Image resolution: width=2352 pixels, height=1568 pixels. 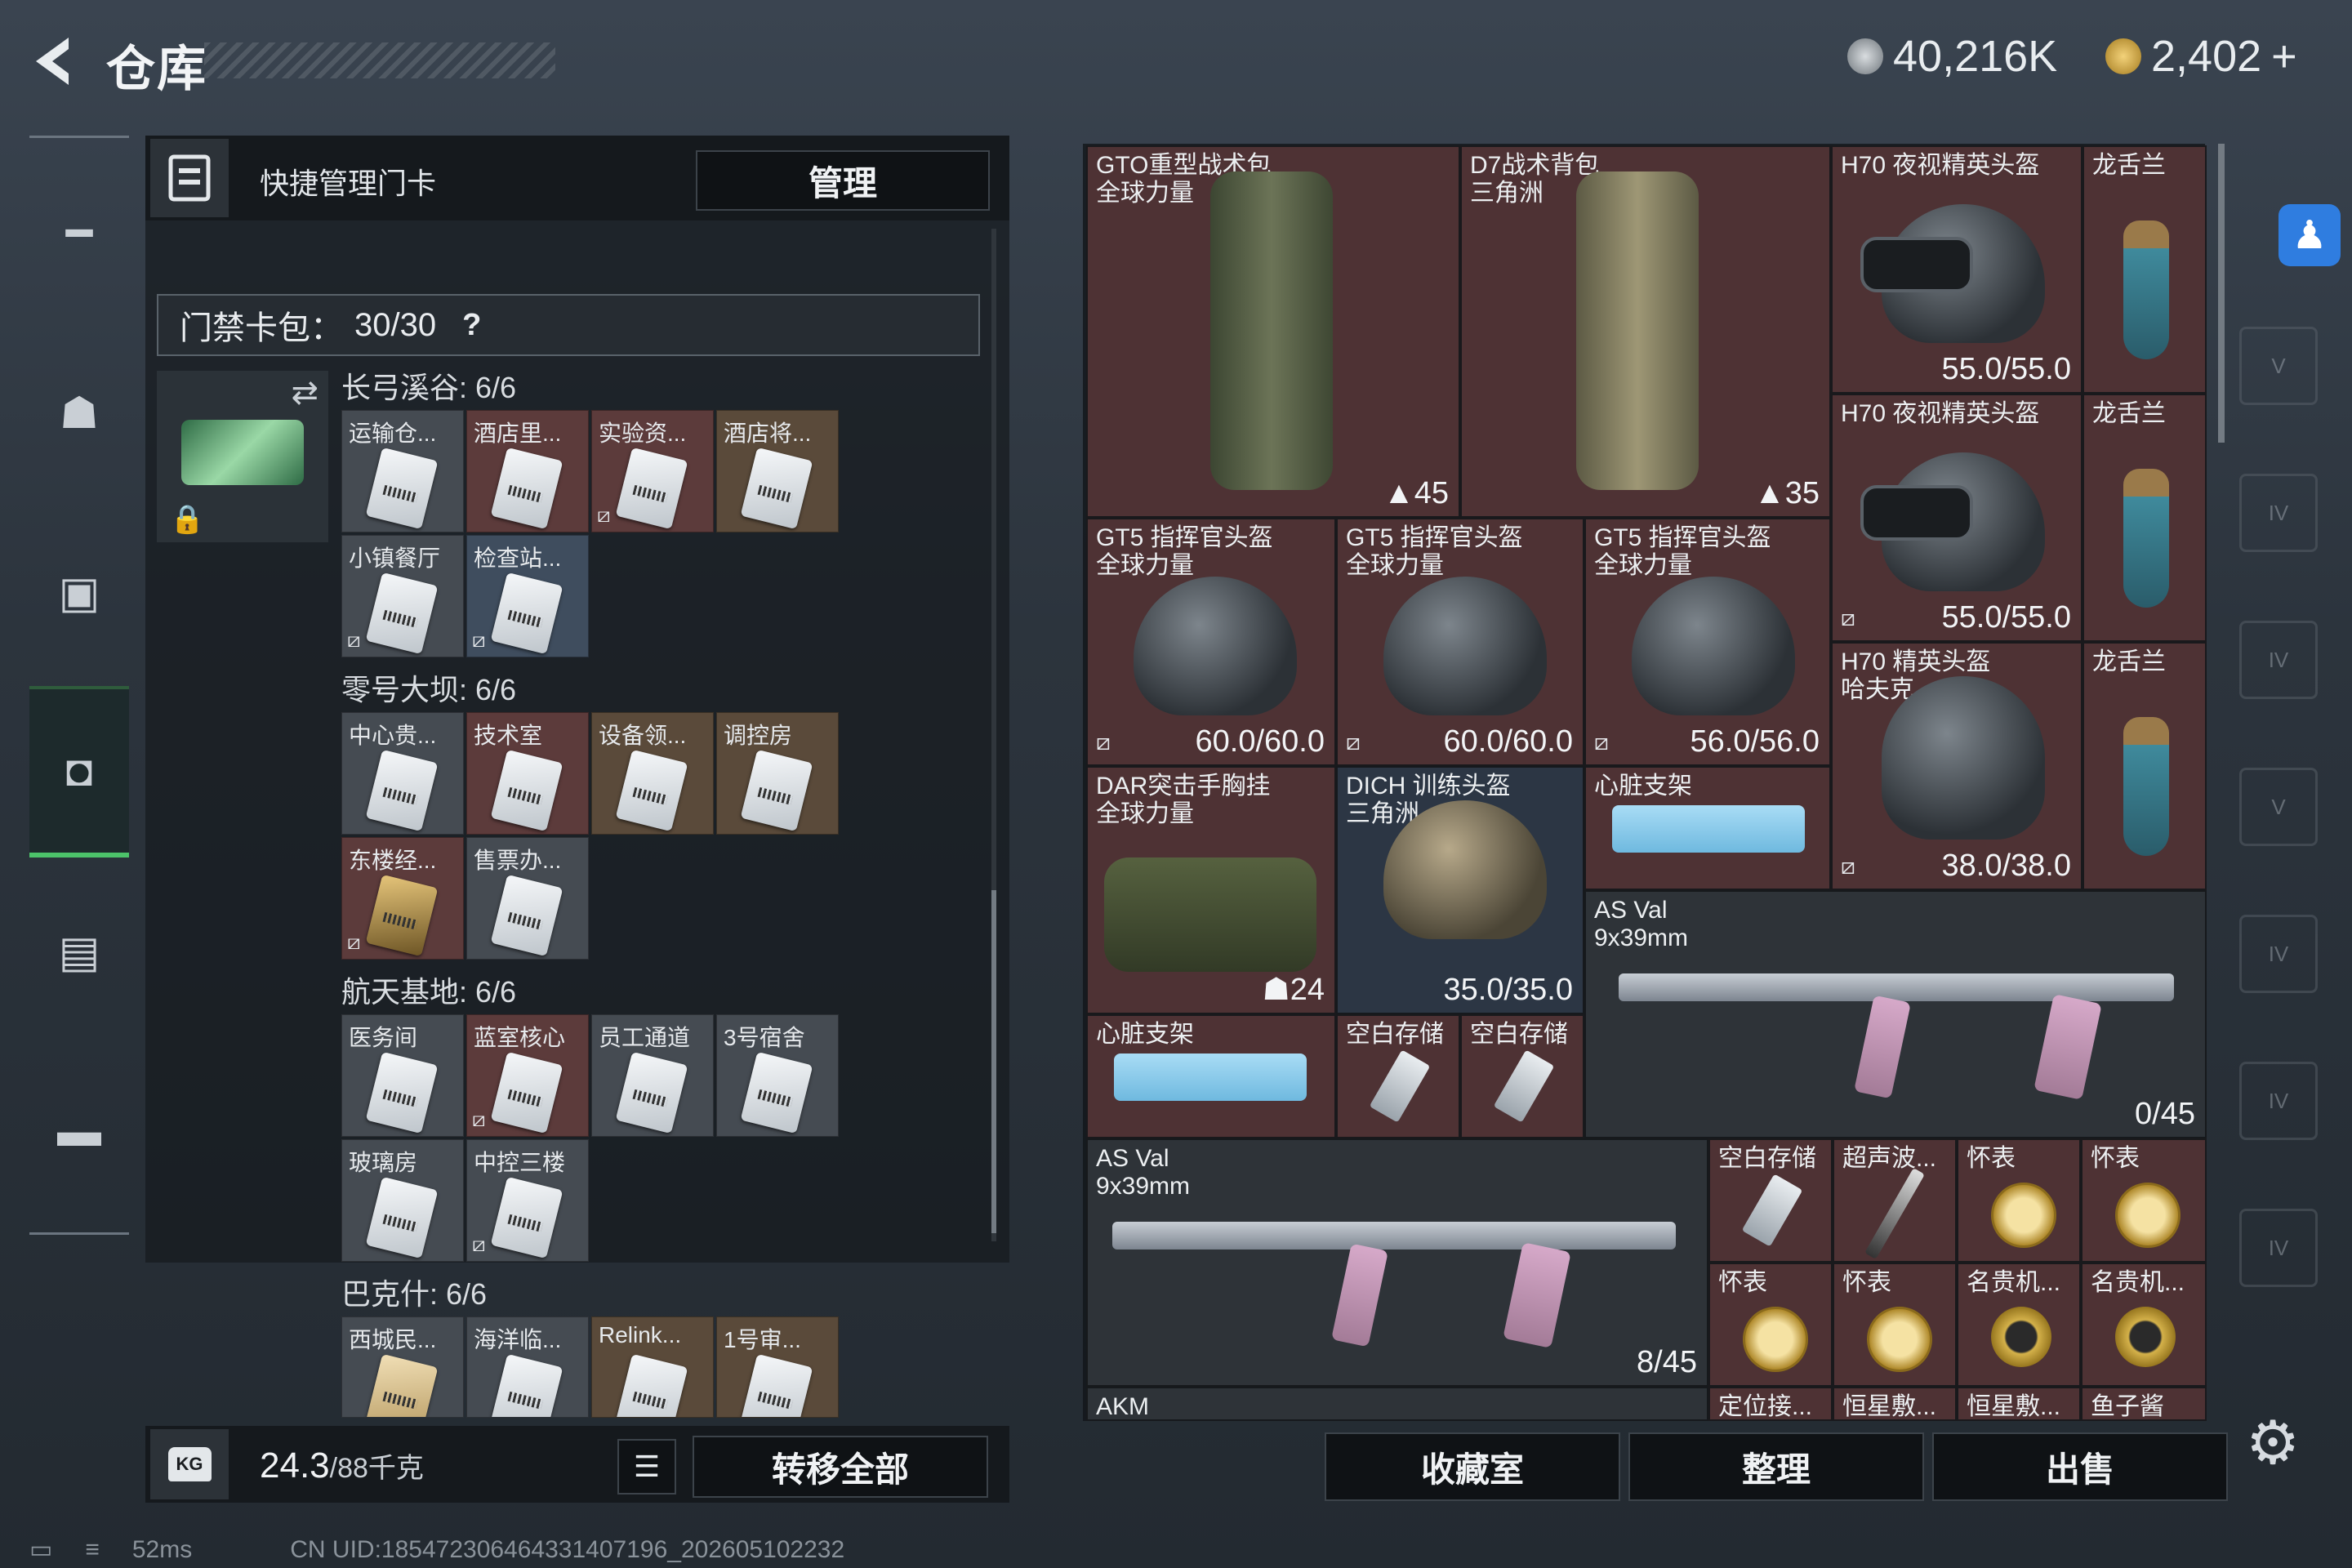 I want to click on keycard-slot: 中控三楼 ⧄, so click(x=527, y=1200).